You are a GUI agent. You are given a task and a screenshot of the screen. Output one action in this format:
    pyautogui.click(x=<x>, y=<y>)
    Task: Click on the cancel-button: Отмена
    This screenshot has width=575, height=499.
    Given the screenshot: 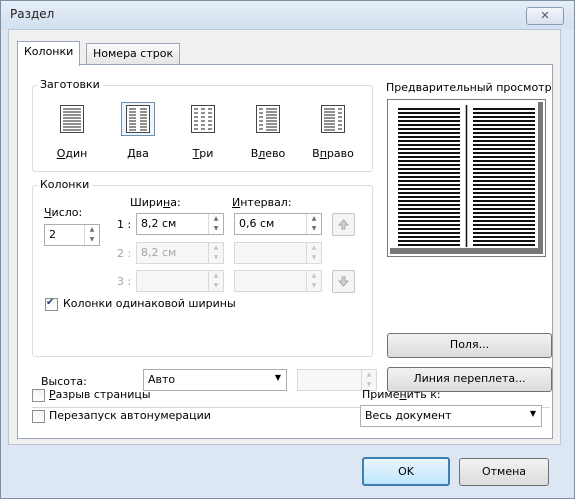 What is the action you would take?
    pyautogui.click(x=504, y=472)
    